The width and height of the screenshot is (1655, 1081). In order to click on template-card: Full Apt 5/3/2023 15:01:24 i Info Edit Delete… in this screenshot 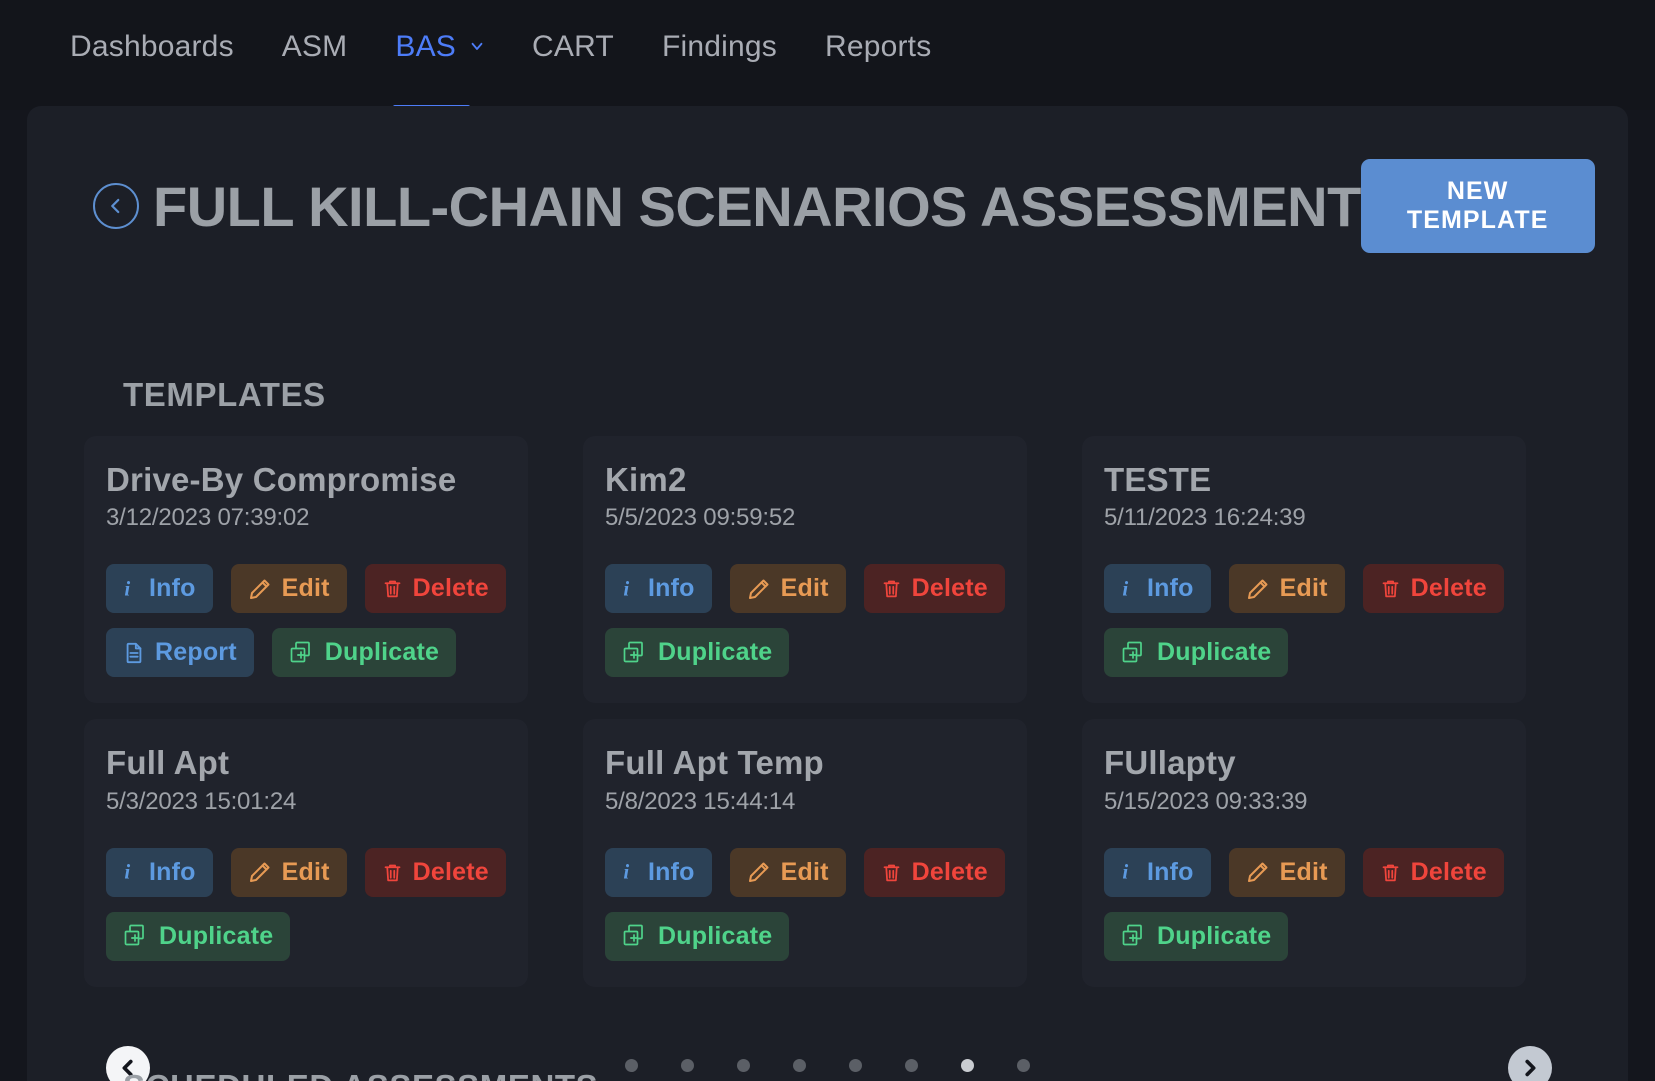, I will do `click(306, 853)`.